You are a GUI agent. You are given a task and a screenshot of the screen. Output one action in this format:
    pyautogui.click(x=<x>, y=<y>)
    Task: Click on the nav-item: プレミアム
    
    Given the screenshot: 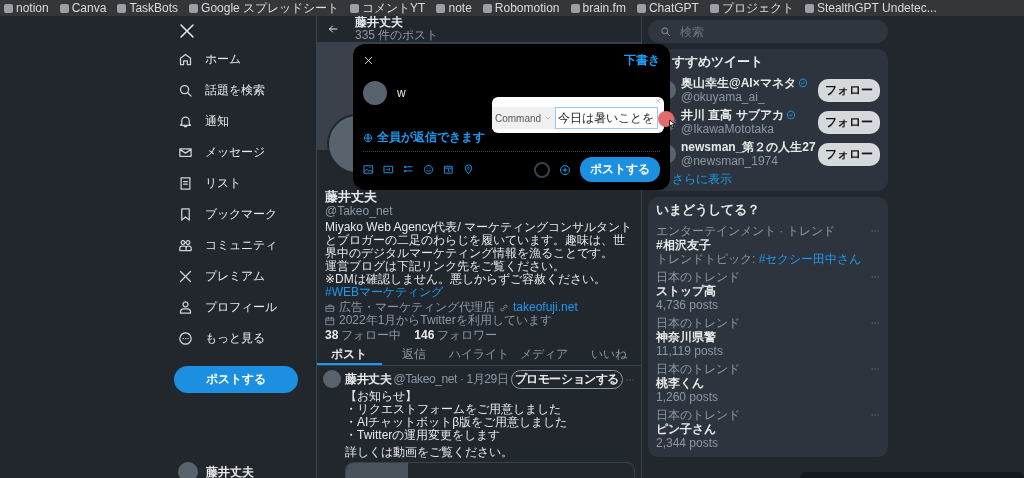 What is the action you would take?
    pyautogui.click(x=240, y=276)
    